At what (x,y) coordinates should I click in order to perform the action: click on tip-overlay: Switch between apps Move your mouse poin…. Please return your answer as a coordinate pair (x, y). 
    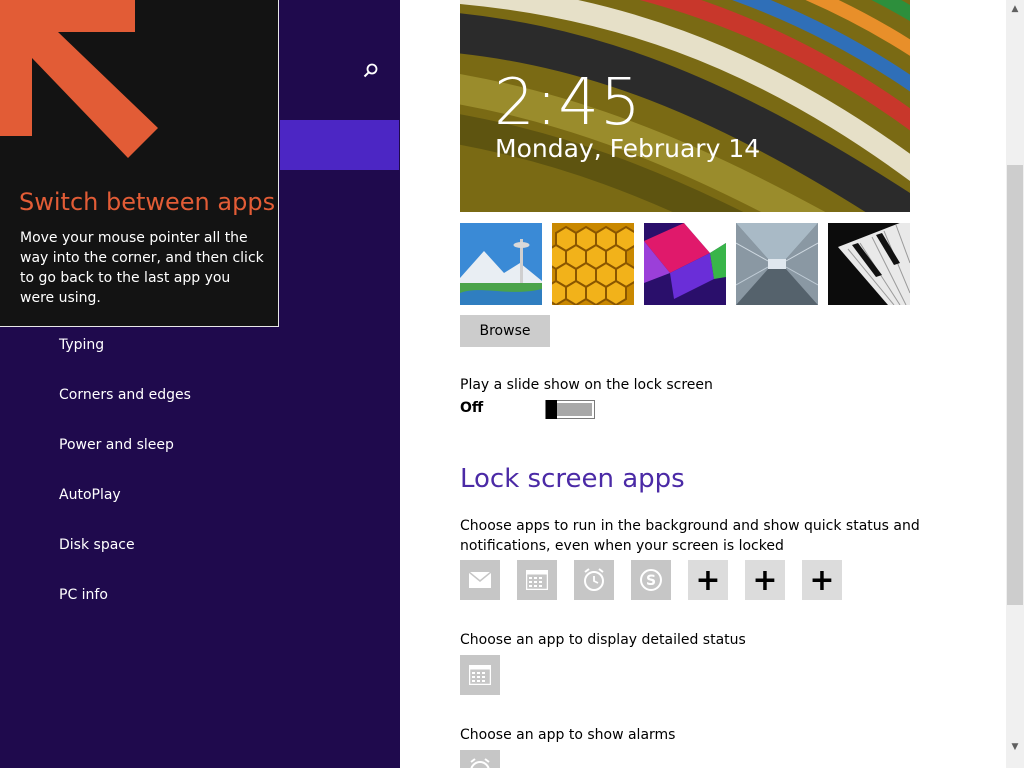
    Looking at the image, I should click on (139, 163).